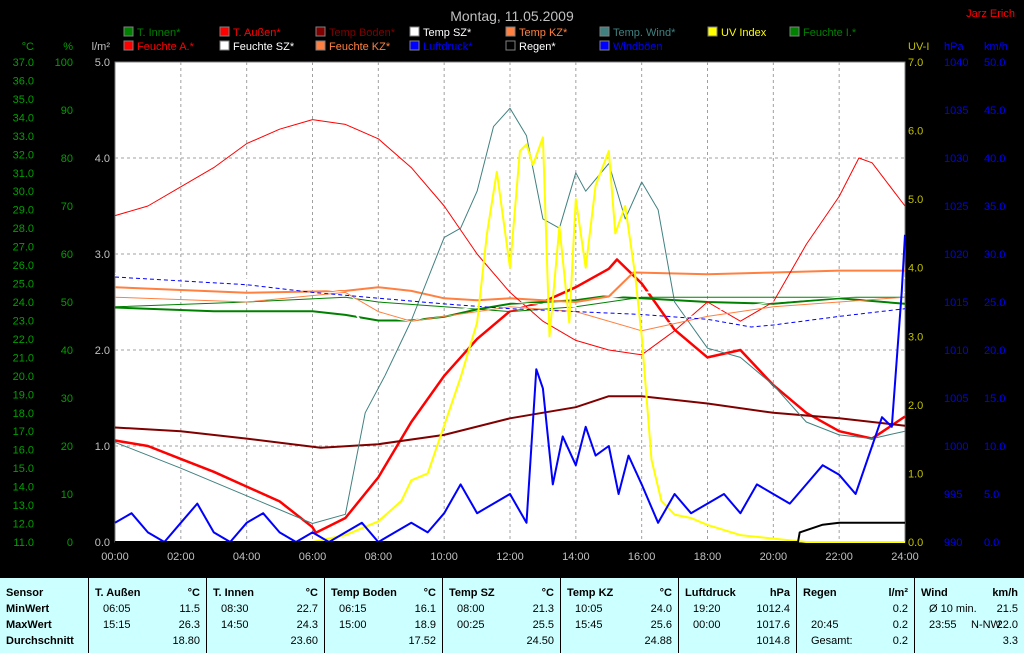  I want to click on y-tick-label-temp: 12.0, so click(23, 525).